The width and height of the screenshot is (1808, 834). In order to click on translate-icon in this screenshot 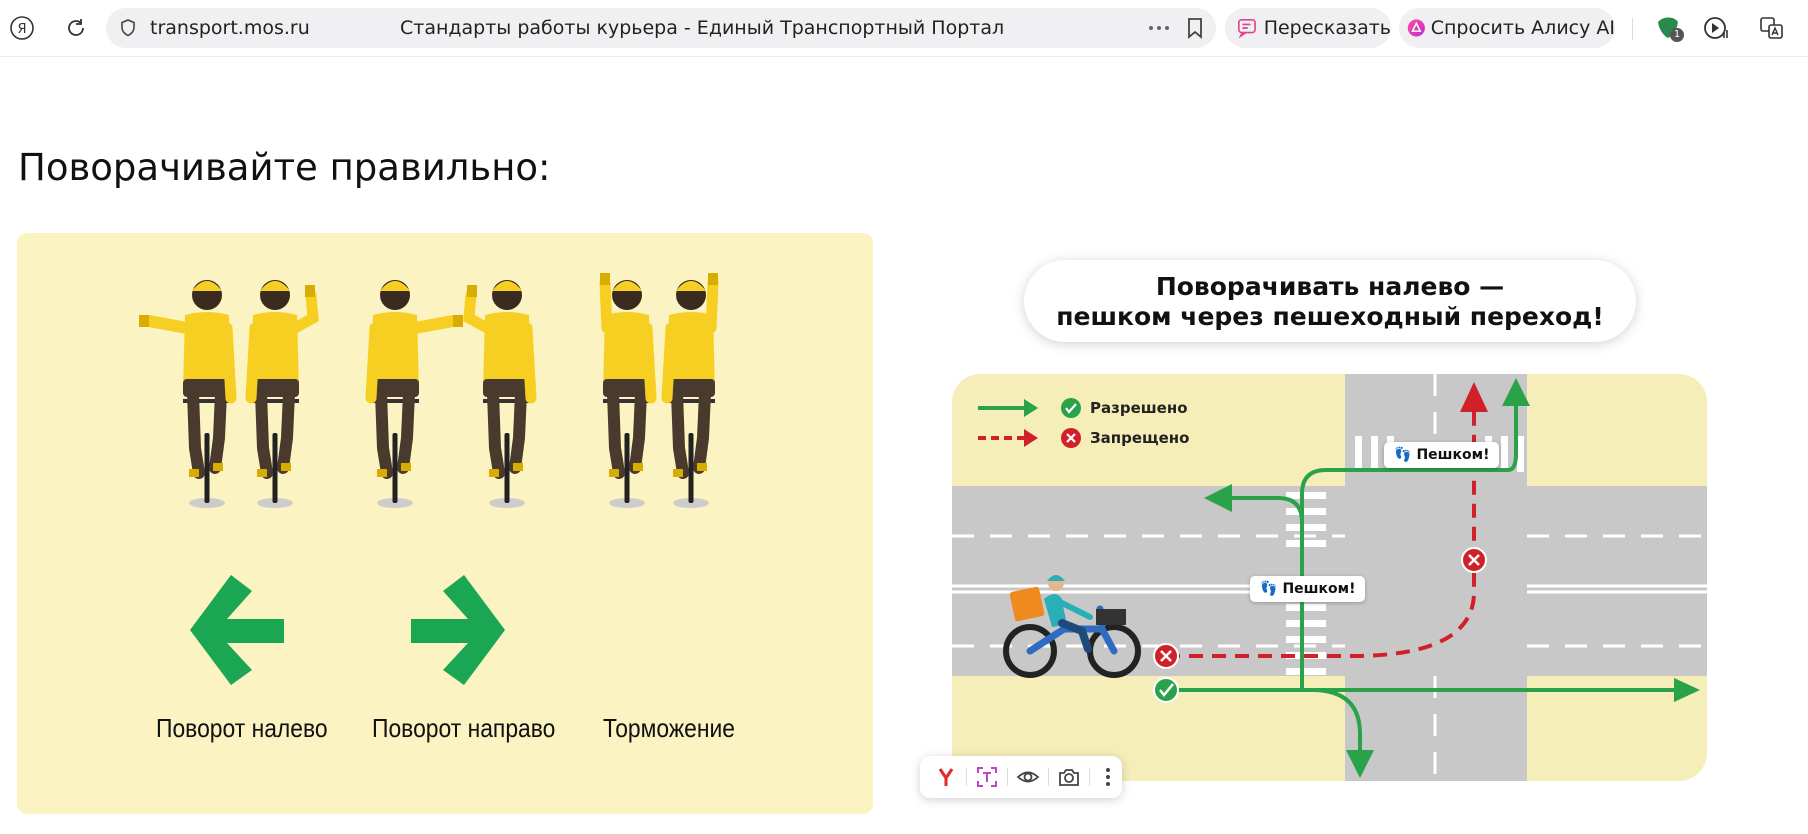, I will do `click(1772, 28)`.